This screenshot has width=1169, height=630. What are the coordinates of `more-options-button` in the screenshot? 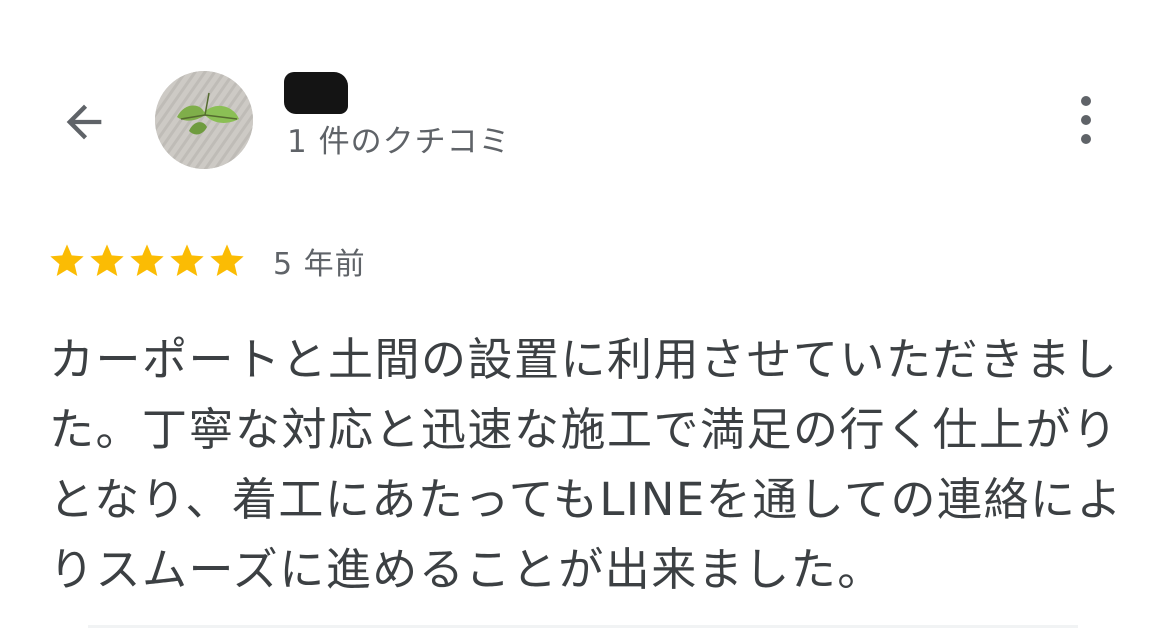 It's located at (1086, 120).